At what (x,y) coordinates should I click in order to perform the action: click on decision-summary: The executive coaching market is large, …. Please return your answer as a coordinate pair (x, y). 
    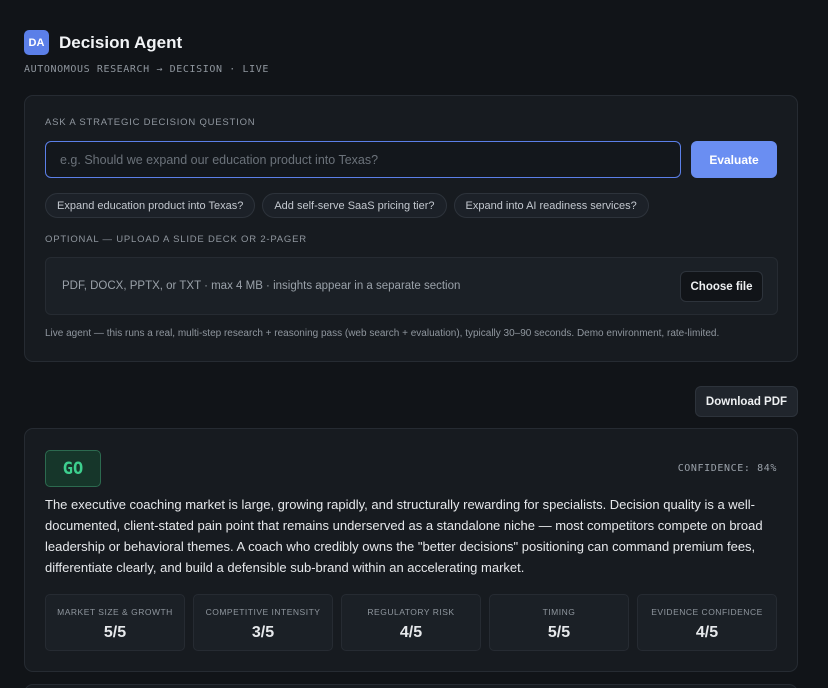
    Looking at the image, I should click on (404, 536).